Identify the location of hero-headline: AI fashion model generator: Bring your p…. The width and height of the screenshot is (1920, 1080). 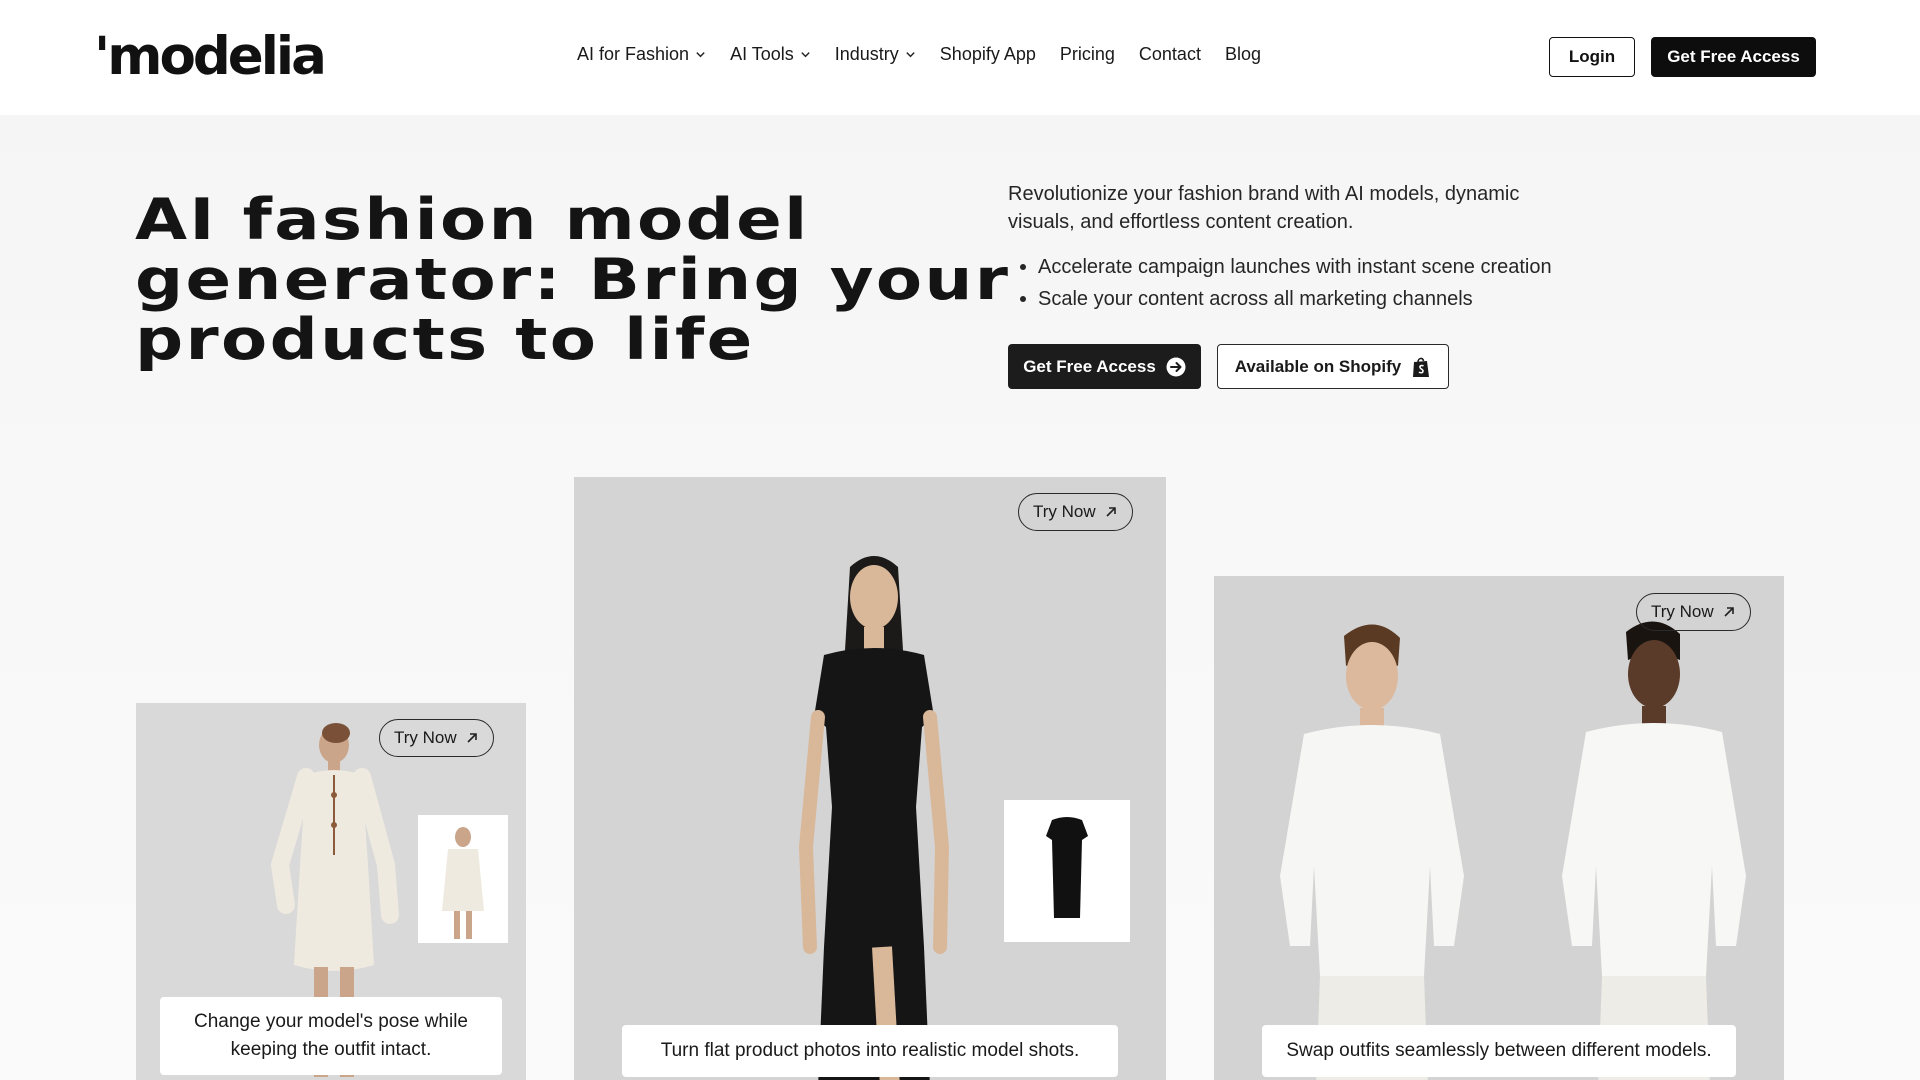
(573, 280).